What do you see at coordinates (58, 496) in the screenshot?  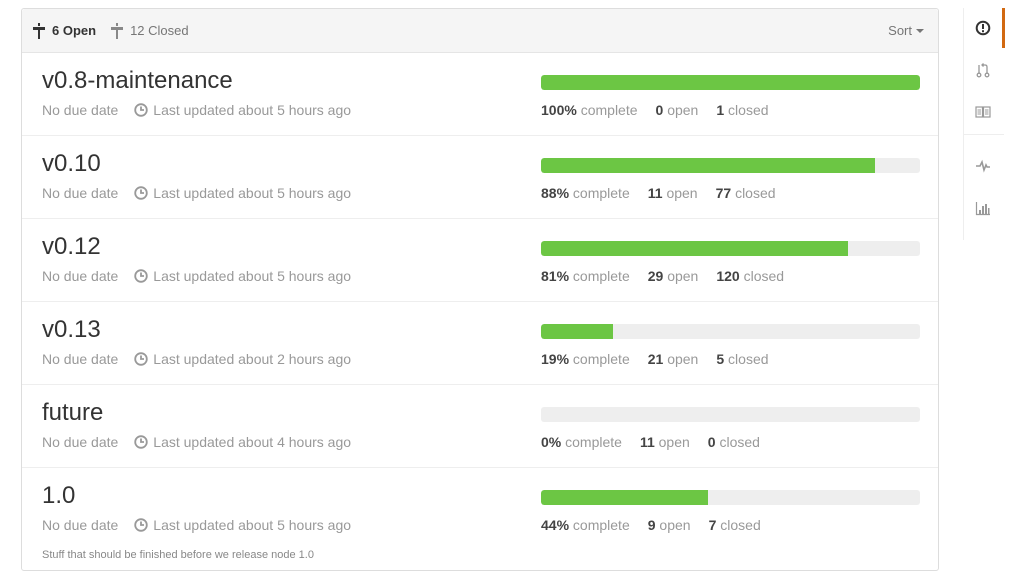 I see `milestone-title-link: 1.0` at bounding box center [58, 496].